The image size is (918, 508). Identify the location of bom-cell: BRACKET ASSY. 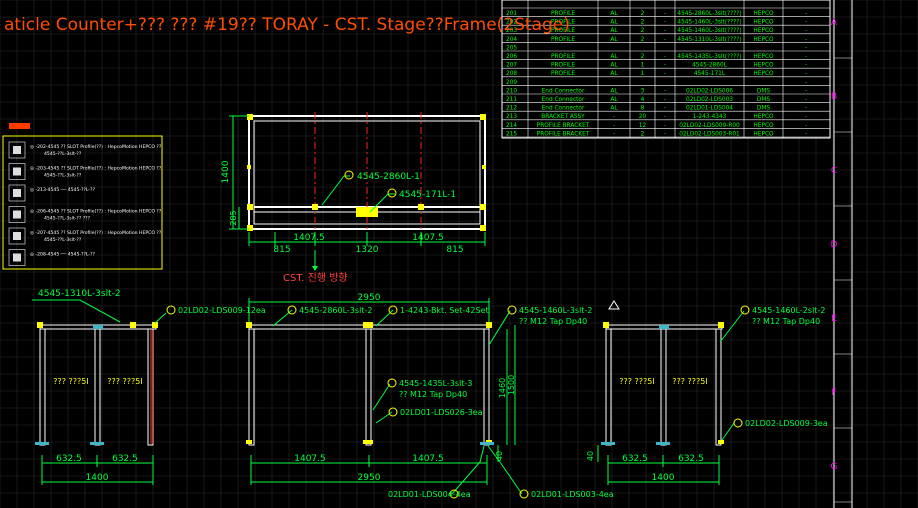
(563, 117).